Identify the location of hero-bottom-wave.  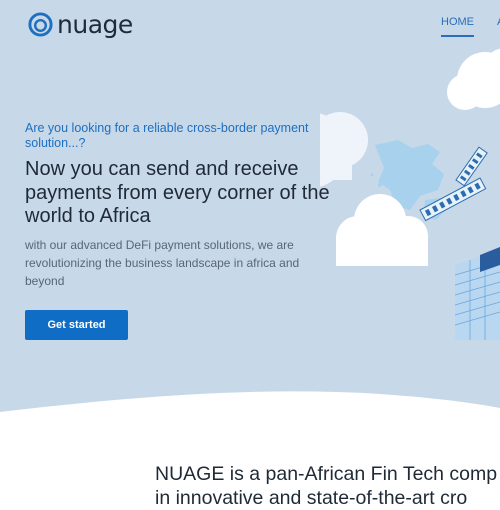
(250, 405).